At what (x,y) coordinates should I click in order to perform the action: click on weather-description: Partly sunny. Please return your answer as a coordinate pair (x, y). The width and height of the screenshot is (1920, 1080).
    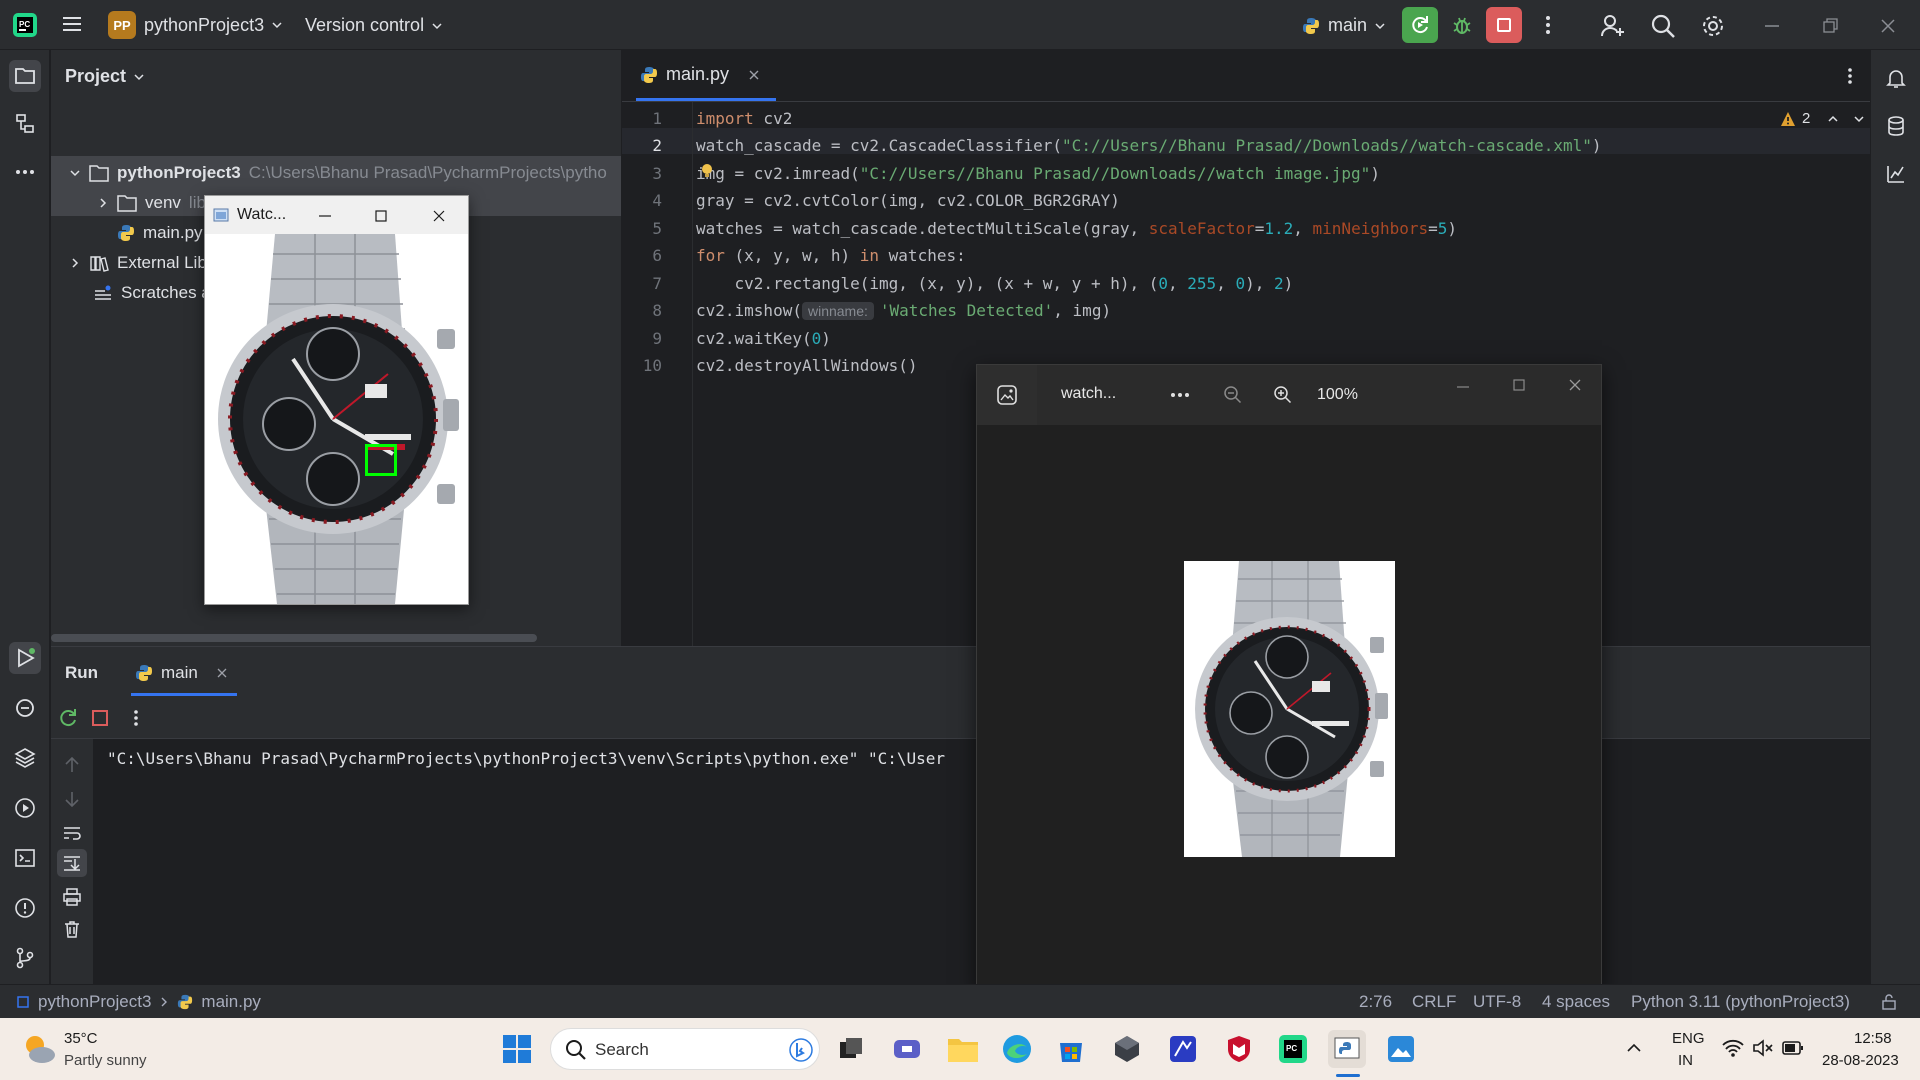
    Looking at the image, I should click on (105, 1060).